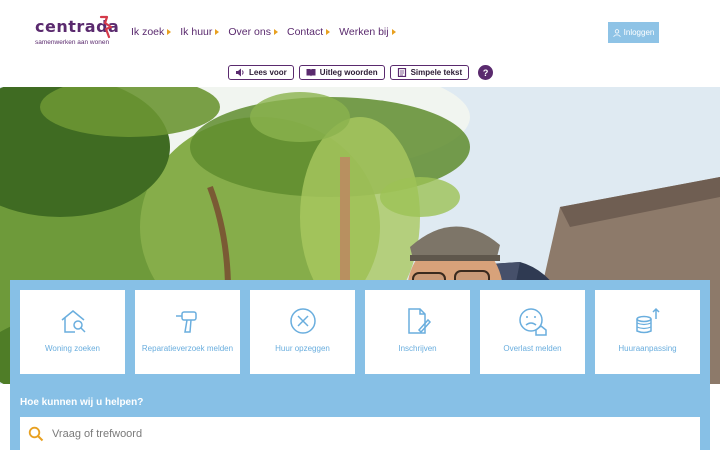 The height and width of the screenshot is (450, 720). Describe the element at coordinates (639, 32) in the screenshot. I see `login-label: Inloggen` at that location.